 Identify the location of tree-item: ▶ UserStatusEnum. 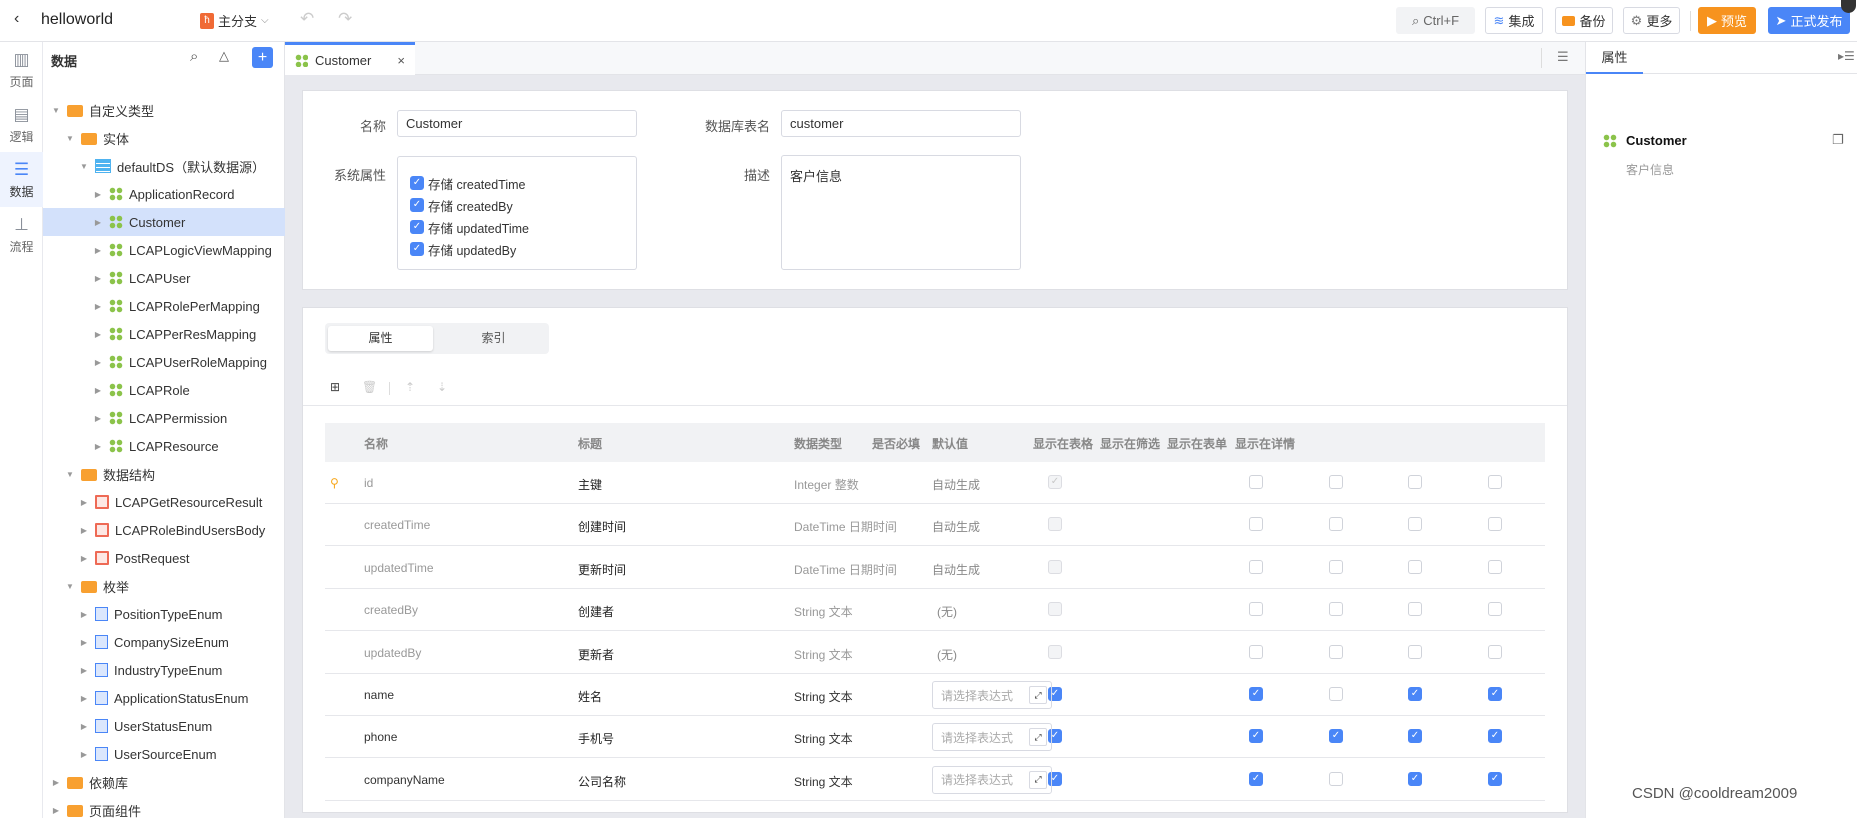
(164, 726).